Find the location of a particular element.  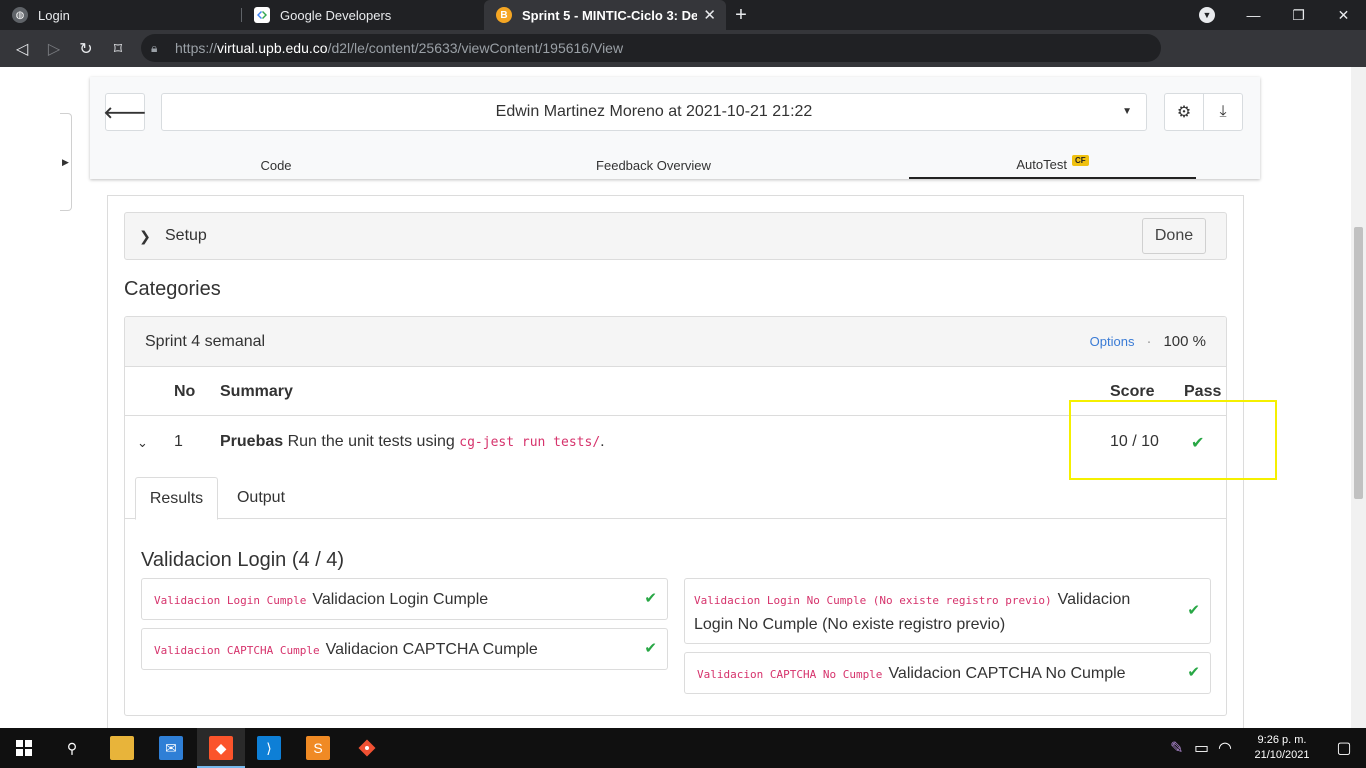

browser-tab-google-developers: Google Developers is located at coordinates (363, 15).